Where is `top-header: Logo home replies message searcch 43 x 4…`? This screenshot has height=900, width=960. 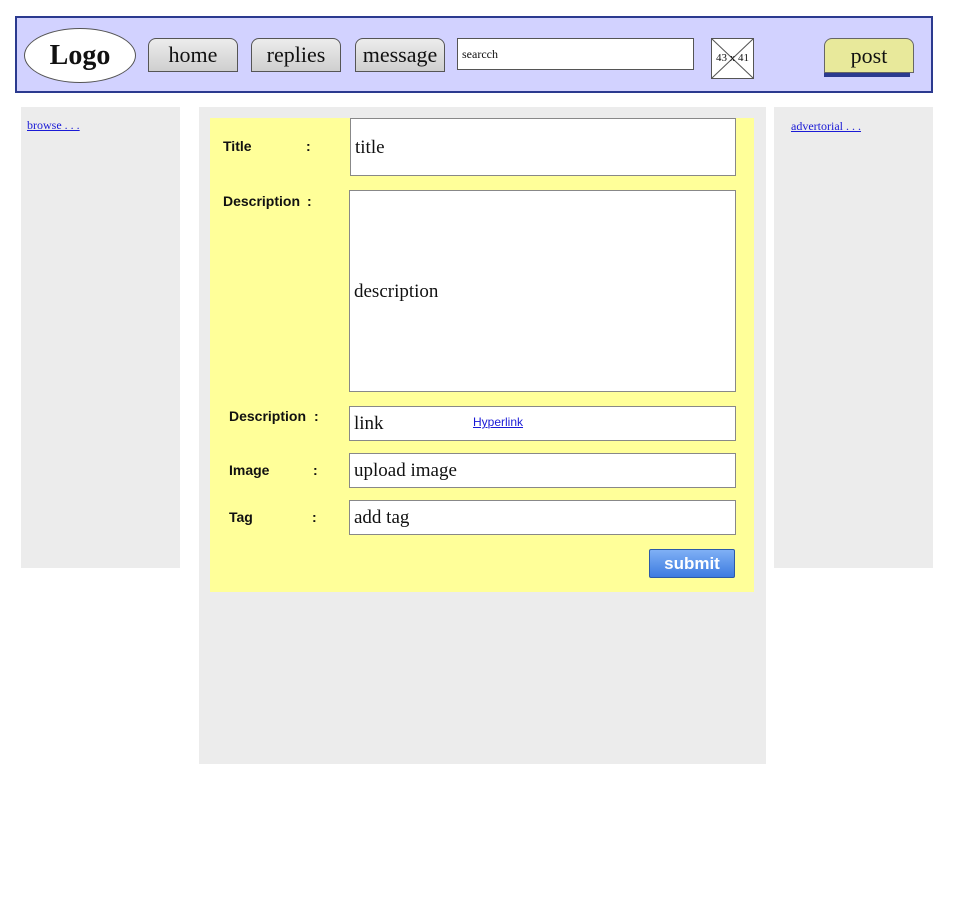 top-header: Logo home replies message searcch 43 x 4… is located at coordinates (474, 54).